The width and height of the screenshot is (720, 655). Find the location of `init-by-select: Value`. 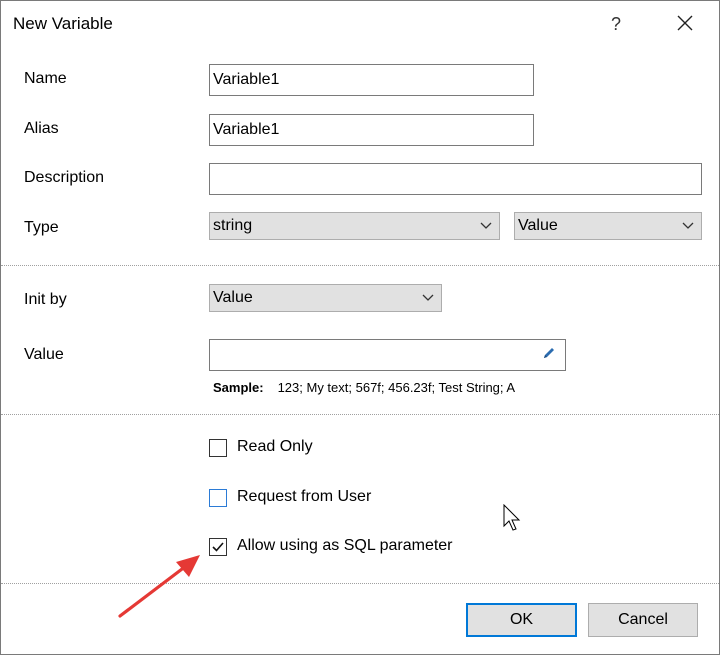

init-by-select: Value is located at coordinates (325, 298).